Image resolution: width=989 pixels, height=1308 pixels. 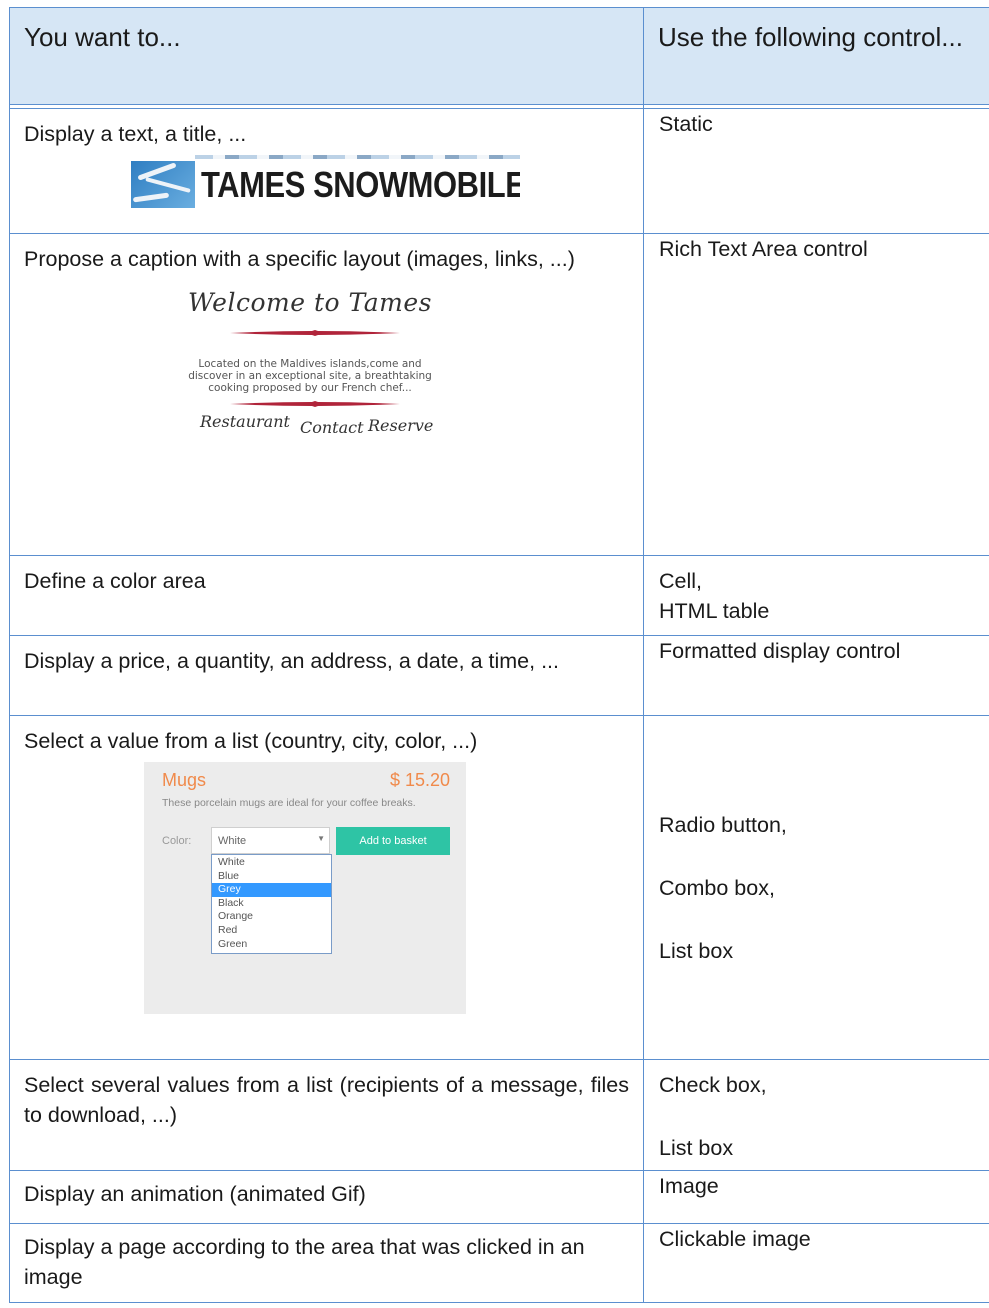 What do you see at coordinates (400, 425) in the screenshot?
I see `caption-link-reserve: Reserve` at bounding box center [400, 425].